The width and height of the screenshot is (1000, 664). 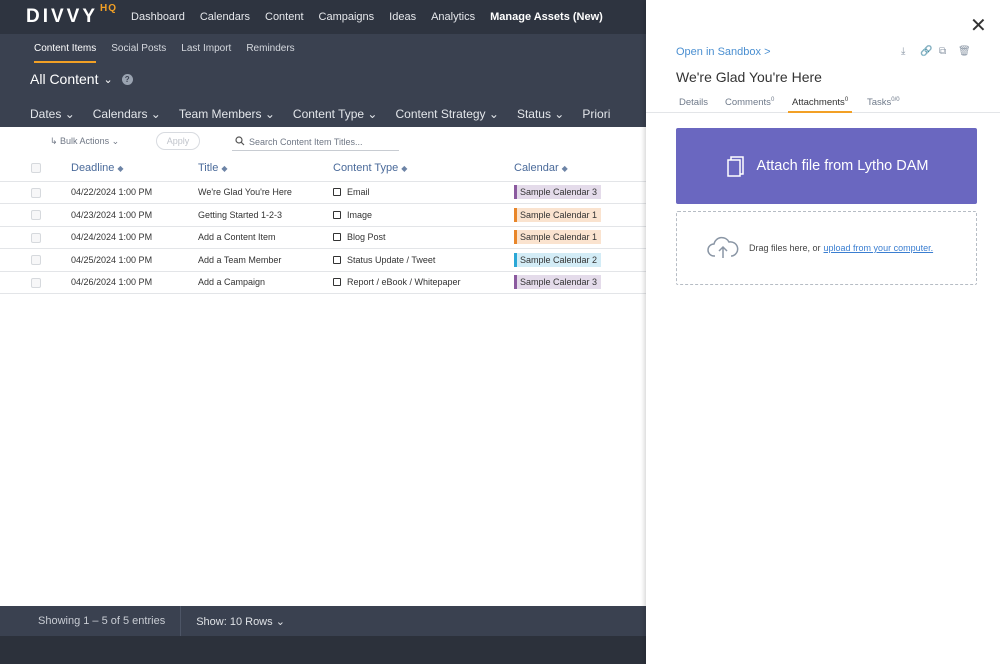 What do you see at coordinates (112, 282) in the screenshot?
I see `row-deadline: 04/26/2024 1:00 PM` at bounding box center [112, 282].